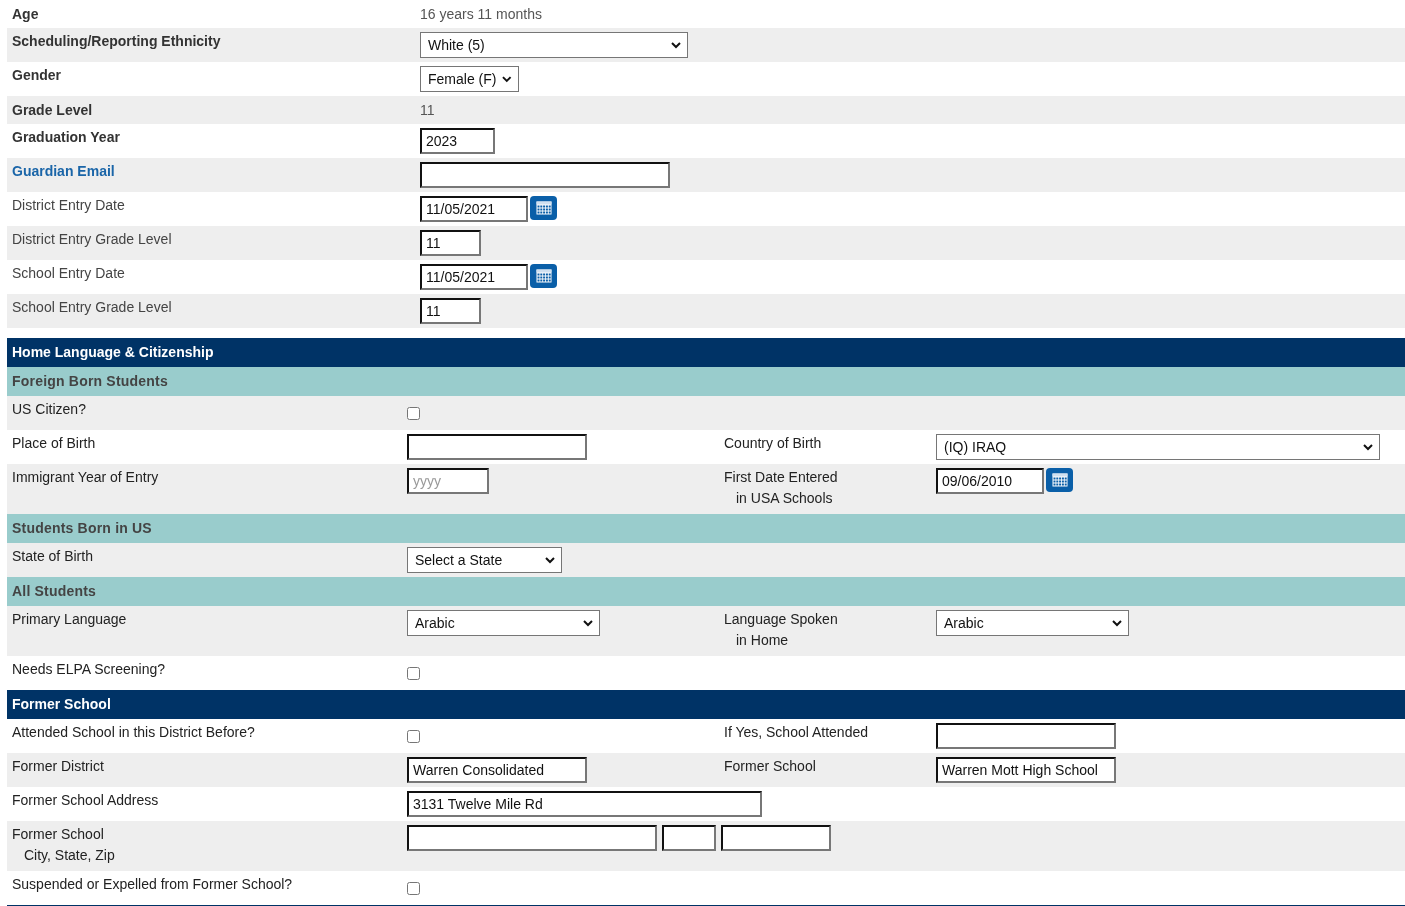  Describe the element at coordinates (85, 800) in the screenshot. I see `field-label: Former School Address` at that location.